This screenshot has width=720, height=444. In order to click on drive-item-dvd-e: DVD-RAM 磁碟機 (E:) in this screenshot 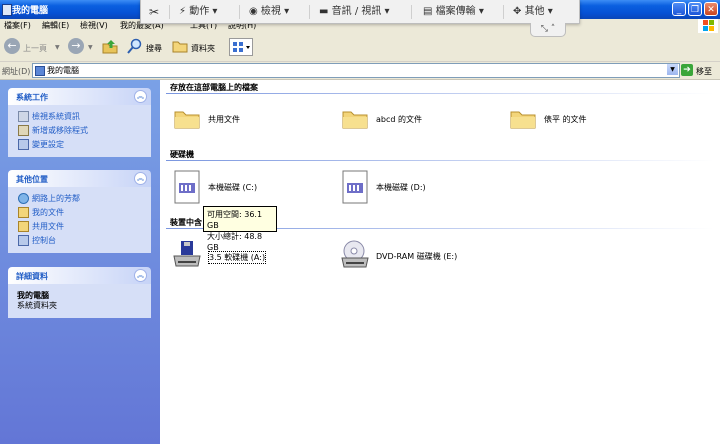, I will do `click(415, 257)`.